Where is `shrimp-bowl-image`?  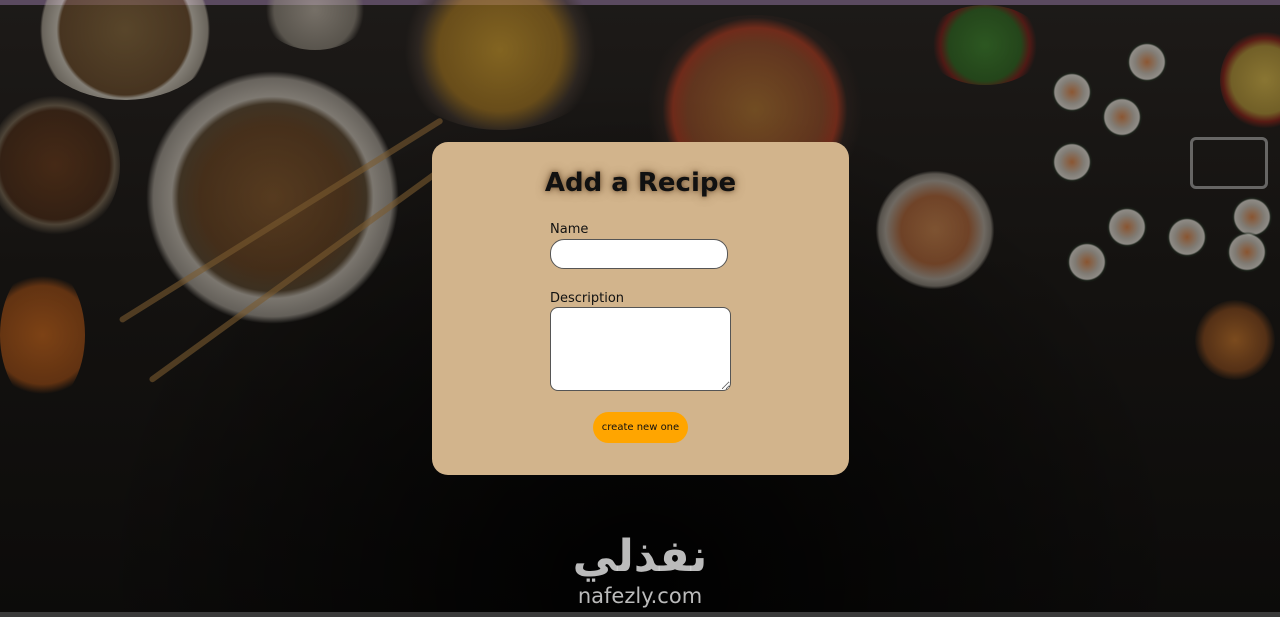 shrimp-bowl-image is located at coordinates (935, 230).